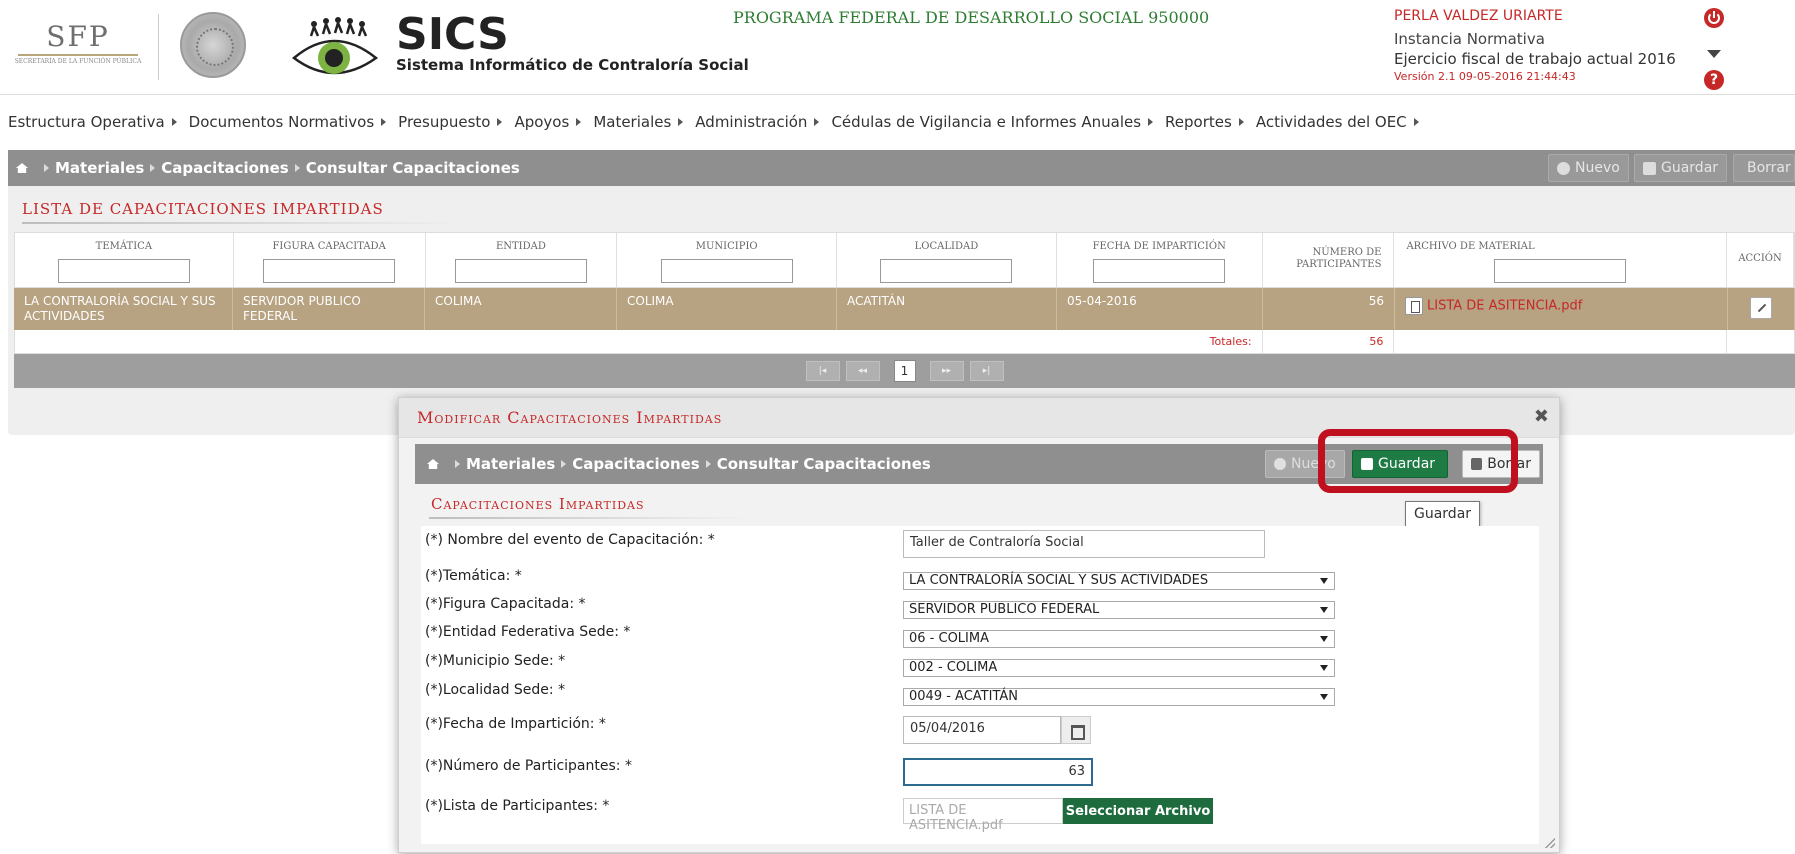  Describe the element at coordinates (638, 122) in the screenshot. I see `menu-item-materiales: Materiales` at that location.